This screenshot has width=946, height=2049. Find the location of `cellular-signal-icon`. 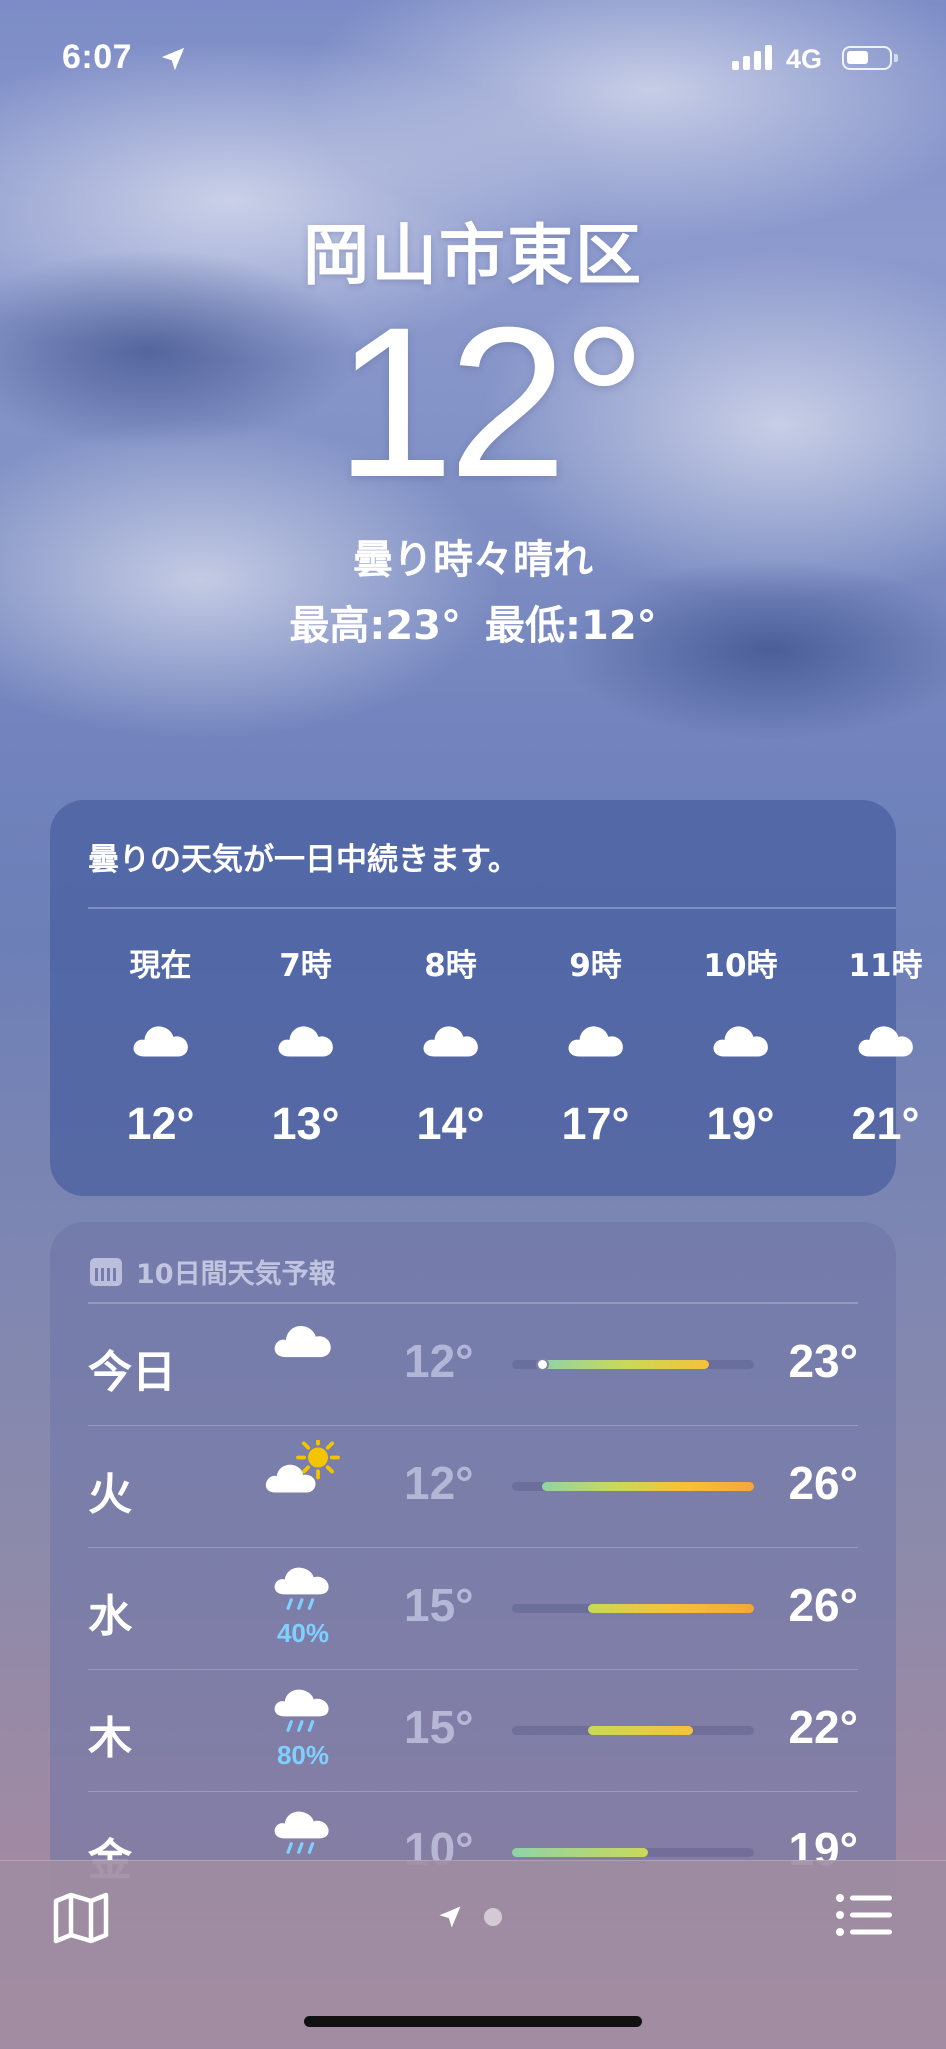

cellular-signal-icon is located at coordinates (752, 57).